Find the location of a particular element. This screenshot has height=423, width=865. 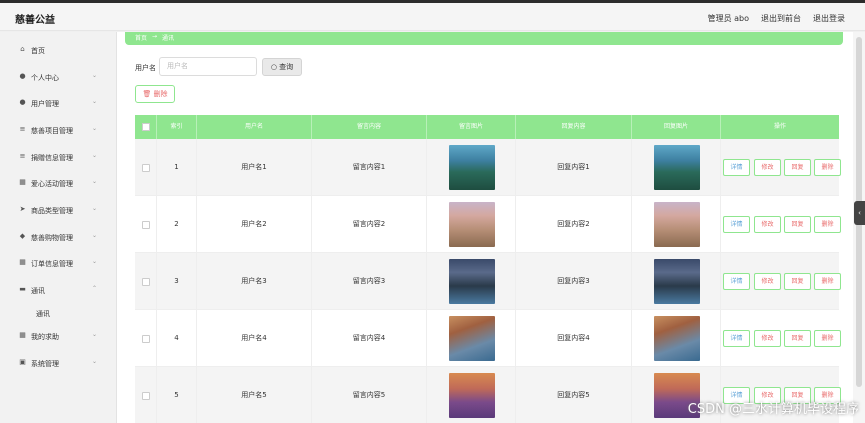

select-all-checkbox is located at coordinates (146, 127).